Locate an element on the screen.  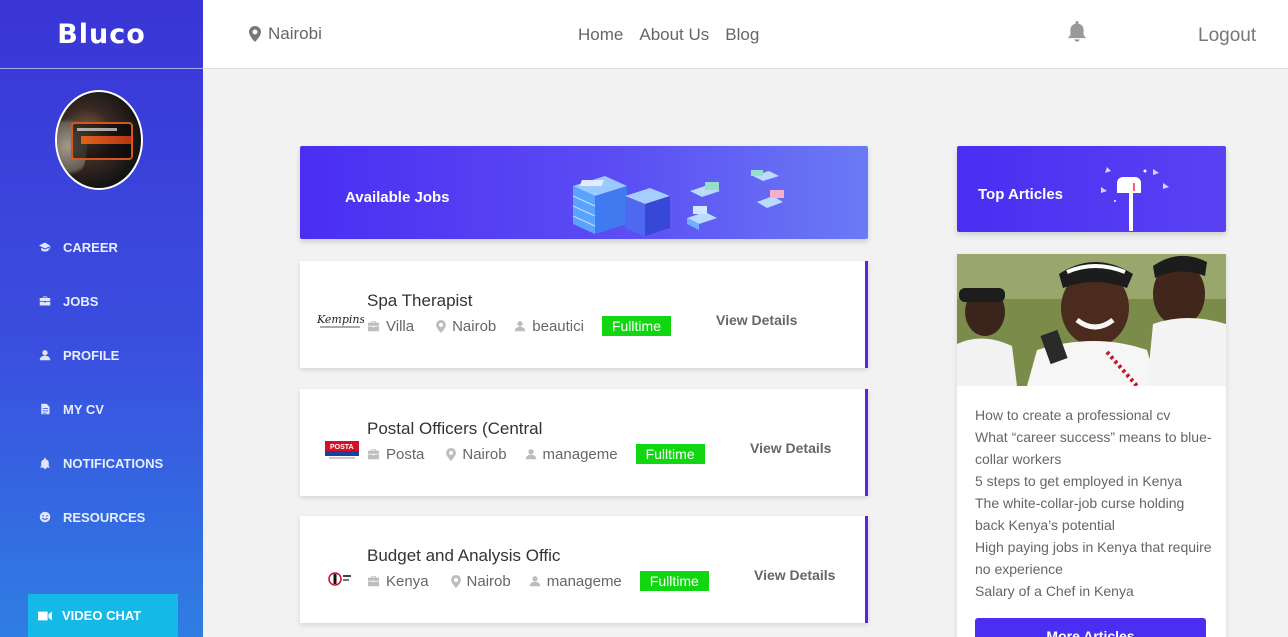
nav-blog: Blog is located at coordinates (742, 35).